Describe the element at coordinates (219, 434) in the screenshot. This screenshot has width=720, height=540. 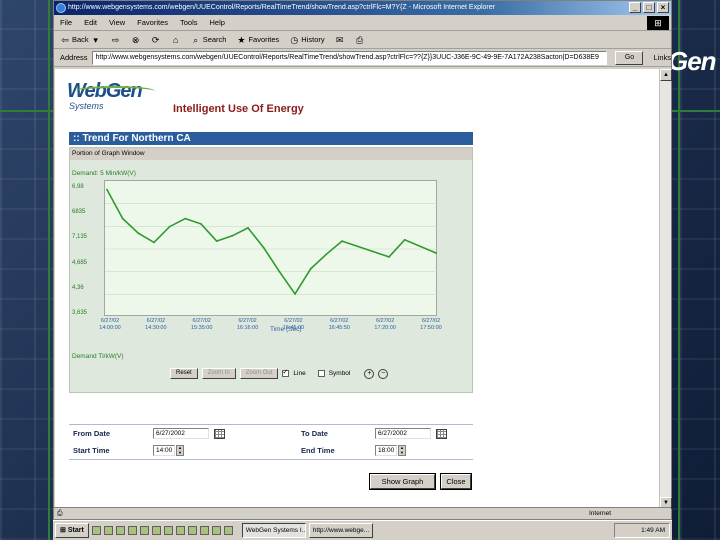
I see `from-date-calendar-icon` at that location.